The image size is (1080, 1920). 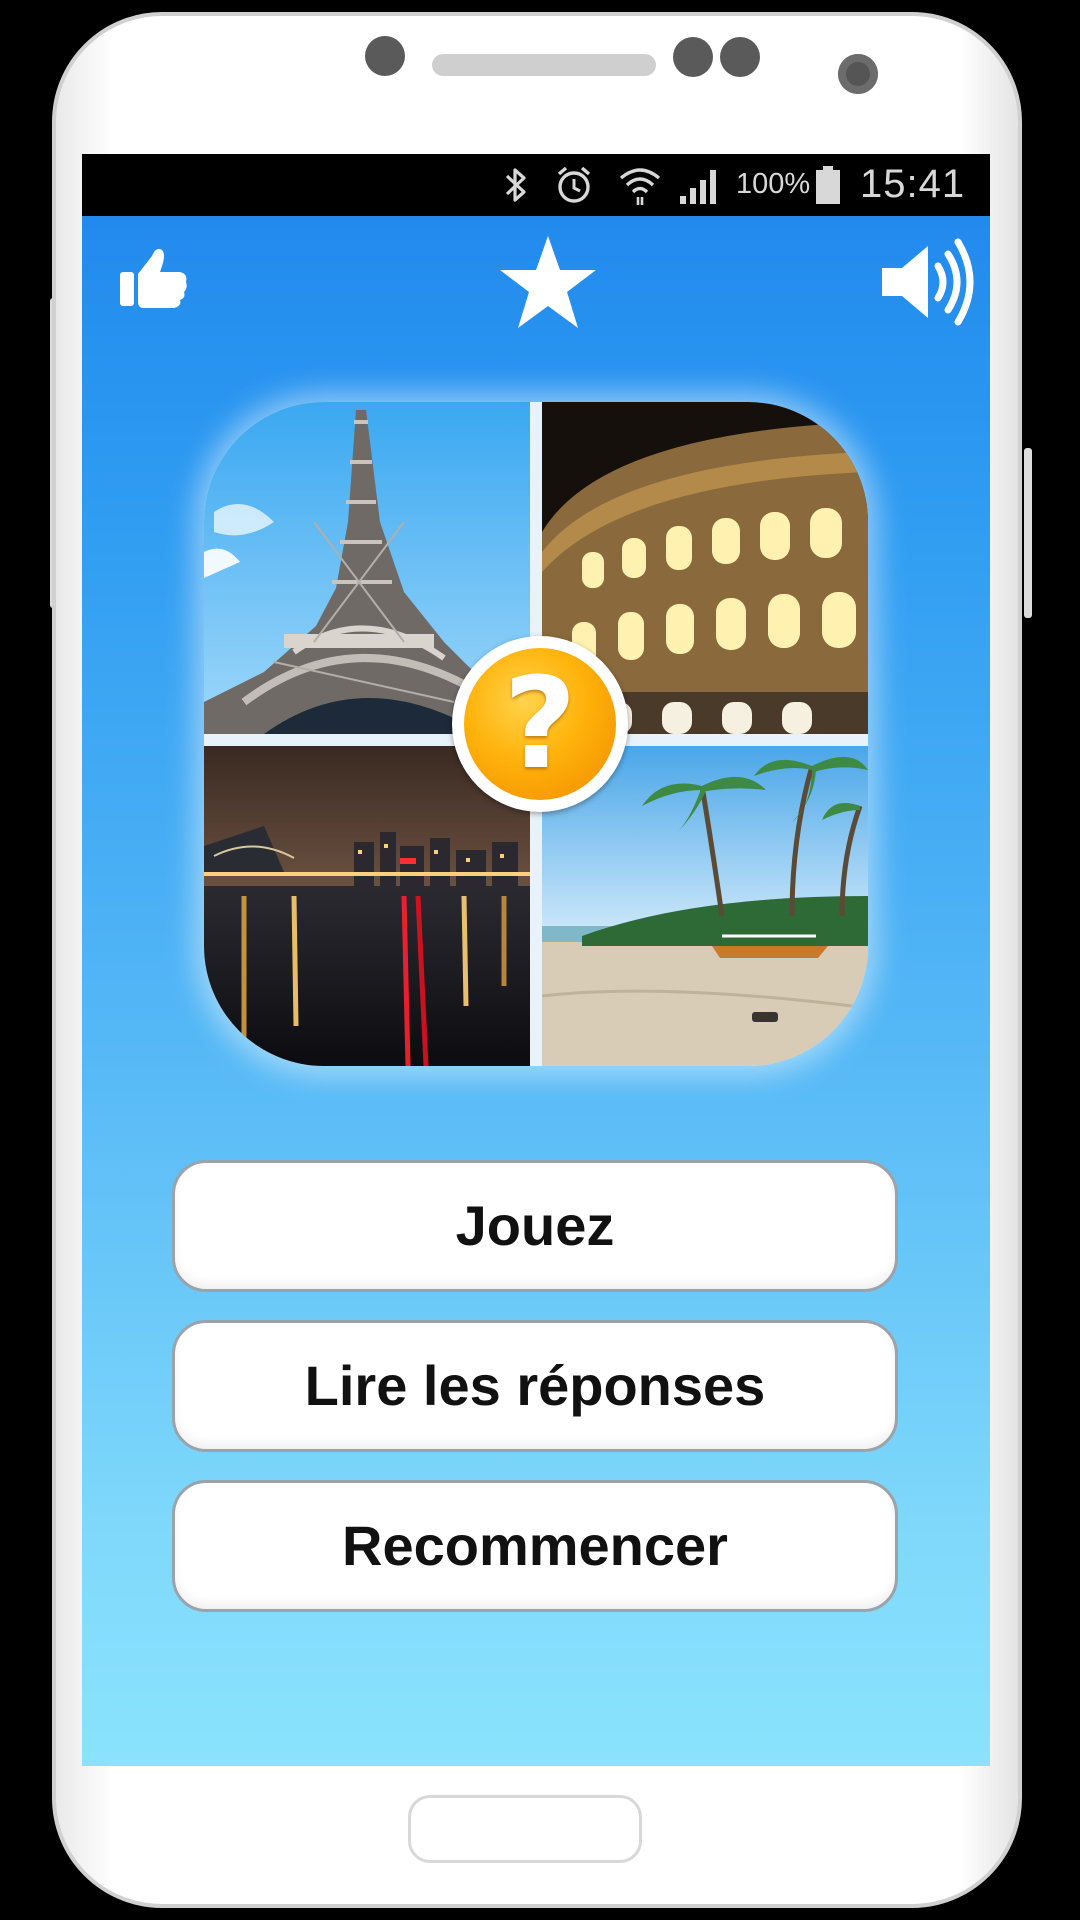 What do you see at coordinates (535, 1226) in the screenshot?
I see `play-button: Jouez` at bounding box center [535, 1226].